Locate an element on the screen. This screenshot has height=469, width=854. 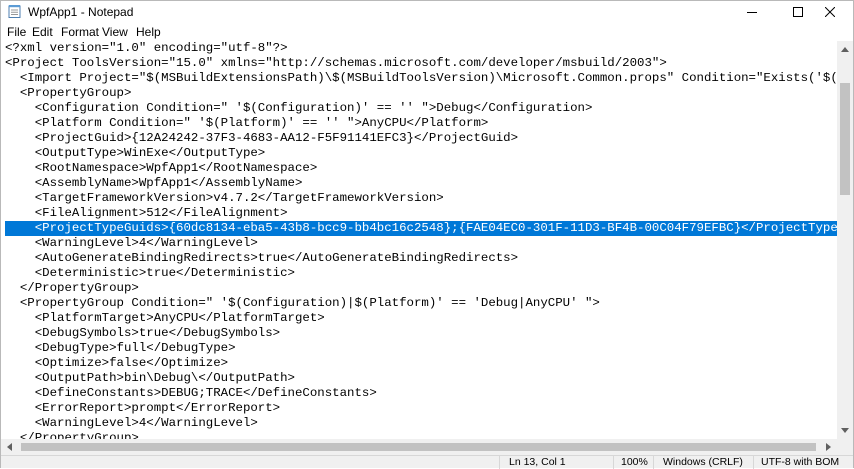
scrollbar-corner is located at coordinates (845, 447).